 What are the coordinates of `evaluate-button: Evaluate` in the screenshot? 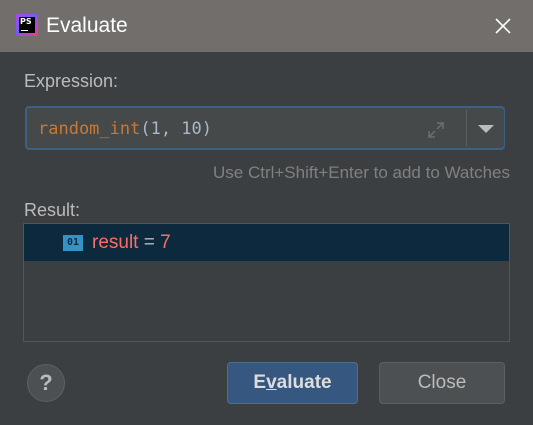 It's located at (292, 383).